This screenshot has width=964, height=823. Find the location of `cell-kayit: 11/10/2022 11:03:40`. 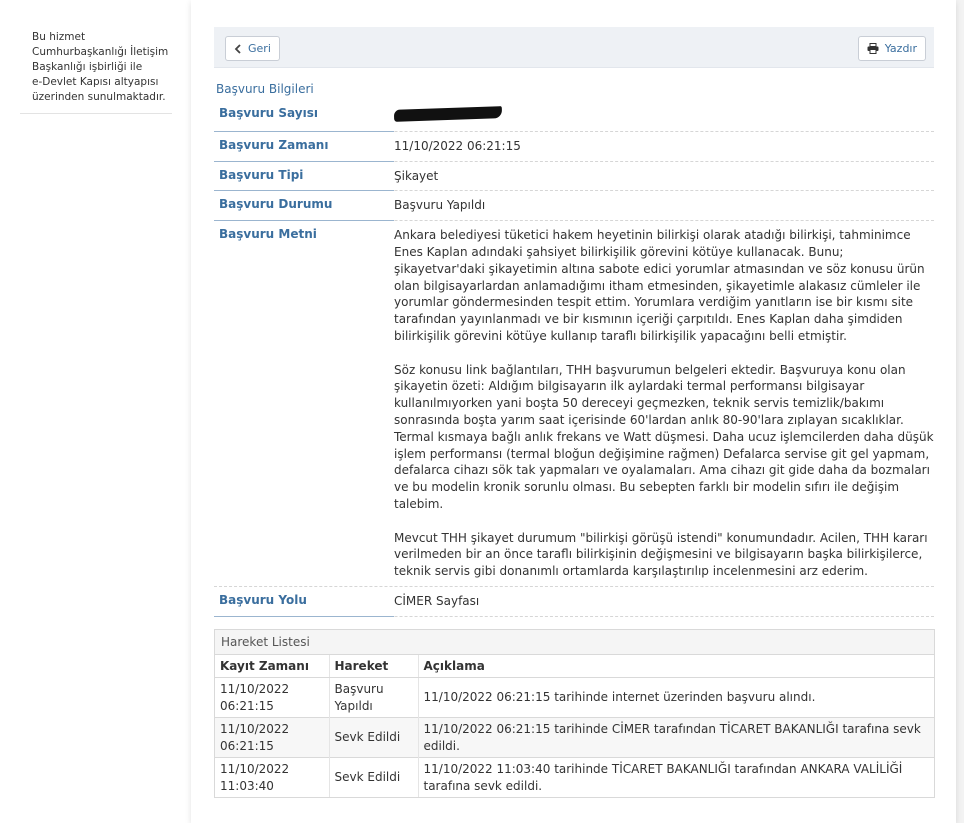

cell-kayit: 11/10/2022 11:03:40 is located at coordinates (272, 777).